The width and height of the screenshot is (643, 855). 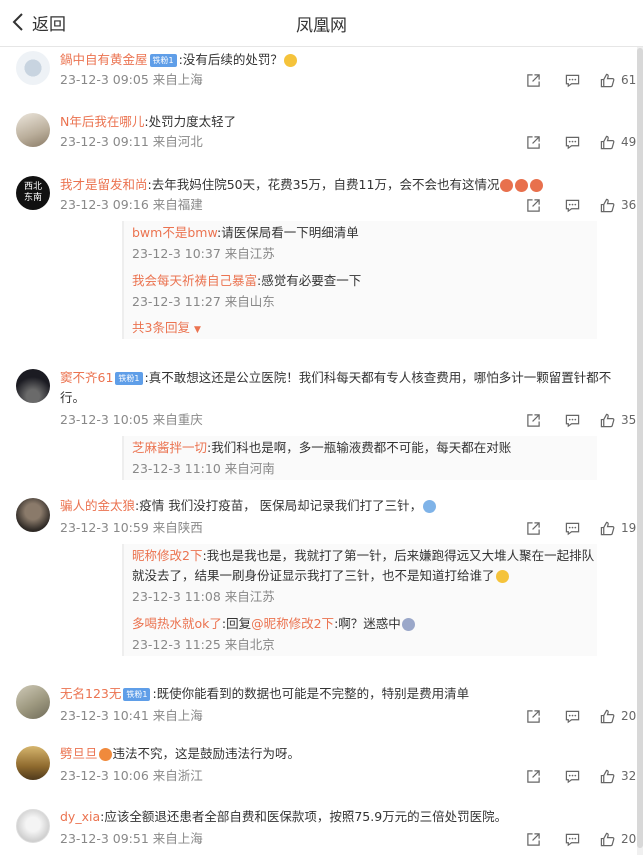 What do you see at coordinates (640, 448) in the screenshot?
I see `scrollbar-thumb` at bounding box center [640, 448].